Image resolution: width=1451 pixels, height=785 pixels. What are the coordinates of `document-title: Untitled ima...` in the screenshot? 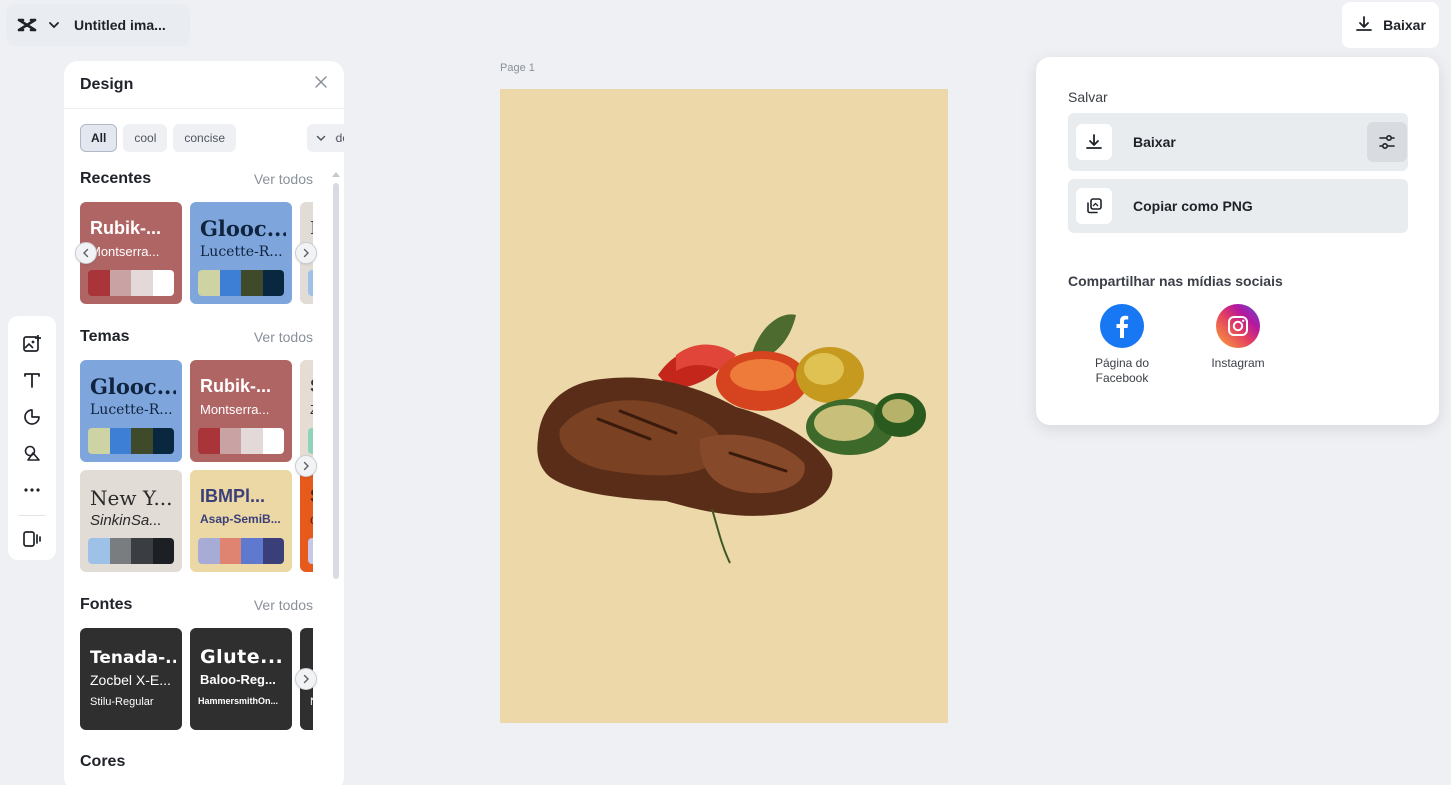 It's located at (120, 25).